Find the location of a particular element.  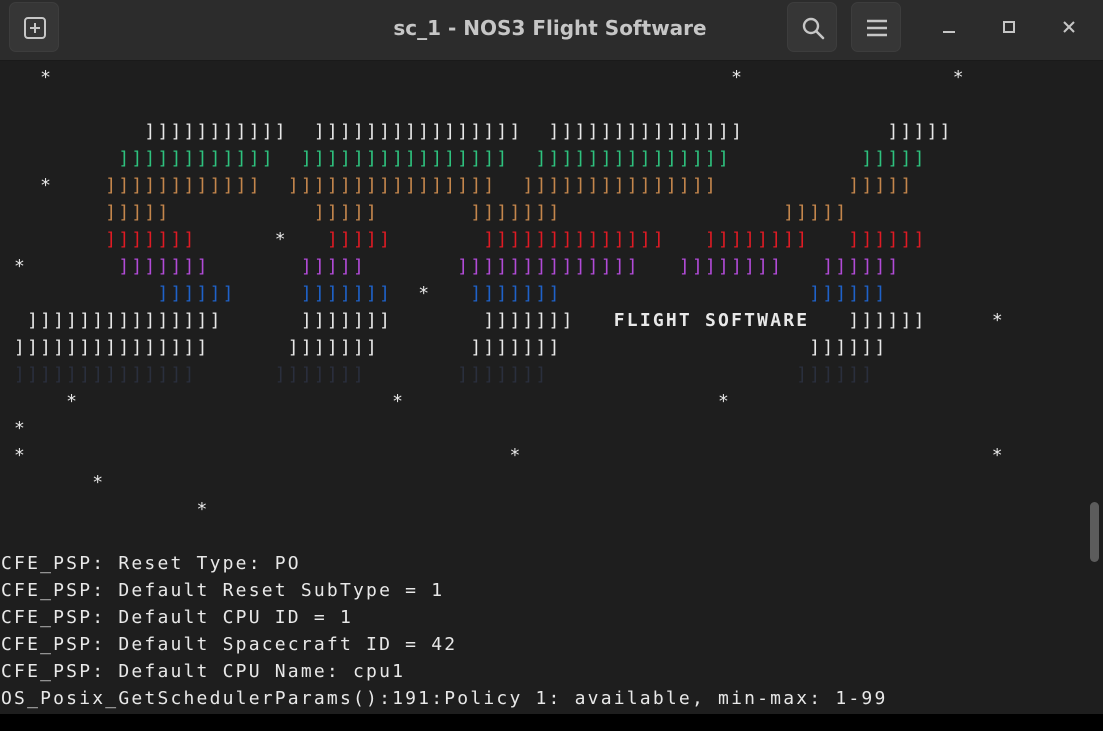

banner-line: ]]]]]] * is located at coordinates (907, 320).